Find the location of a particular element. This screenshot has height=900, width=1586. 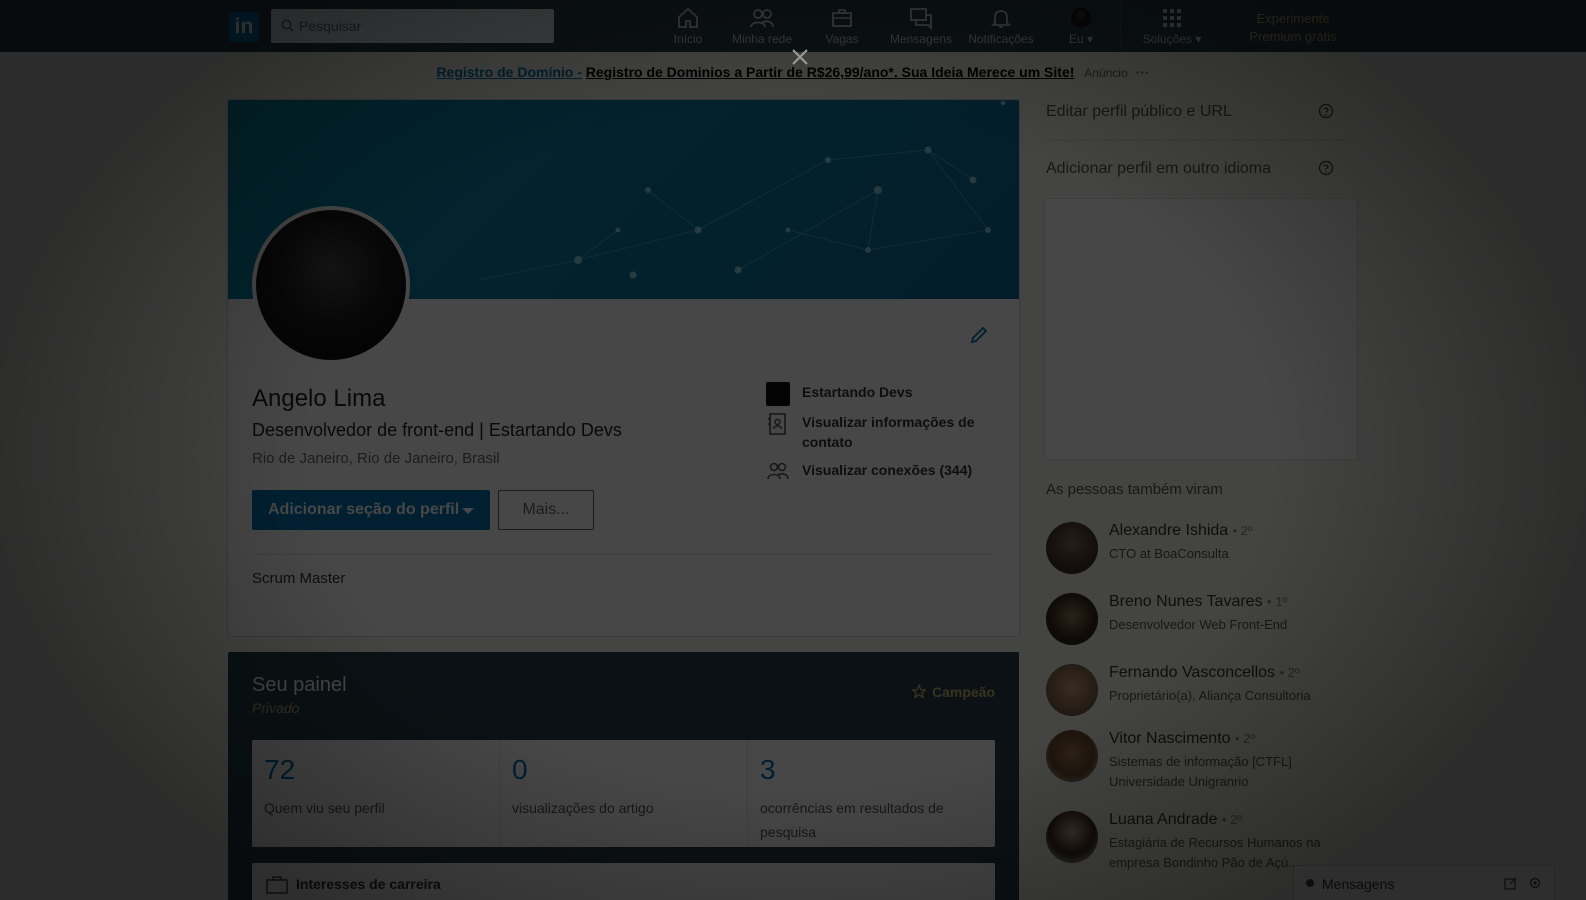

connections-label: Visualizar conexões (344) is located at coordinates (887, 470).